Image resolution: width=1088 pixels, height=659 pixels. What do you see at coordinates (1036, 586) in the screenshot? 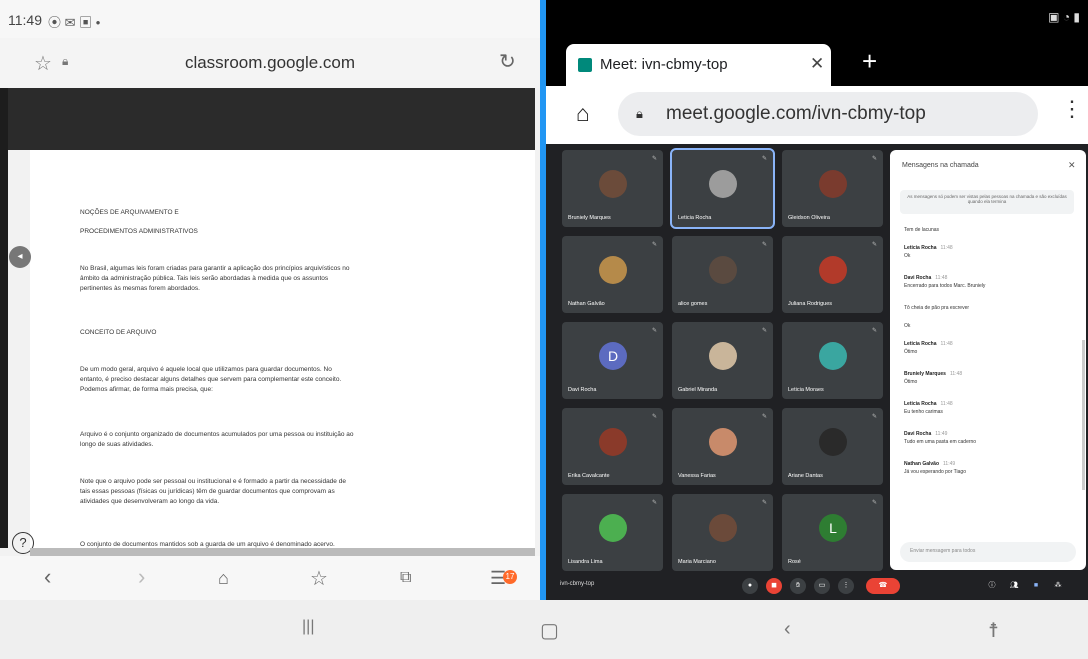
I see `chat-icon: ■` at bounding box center [1036, 586].